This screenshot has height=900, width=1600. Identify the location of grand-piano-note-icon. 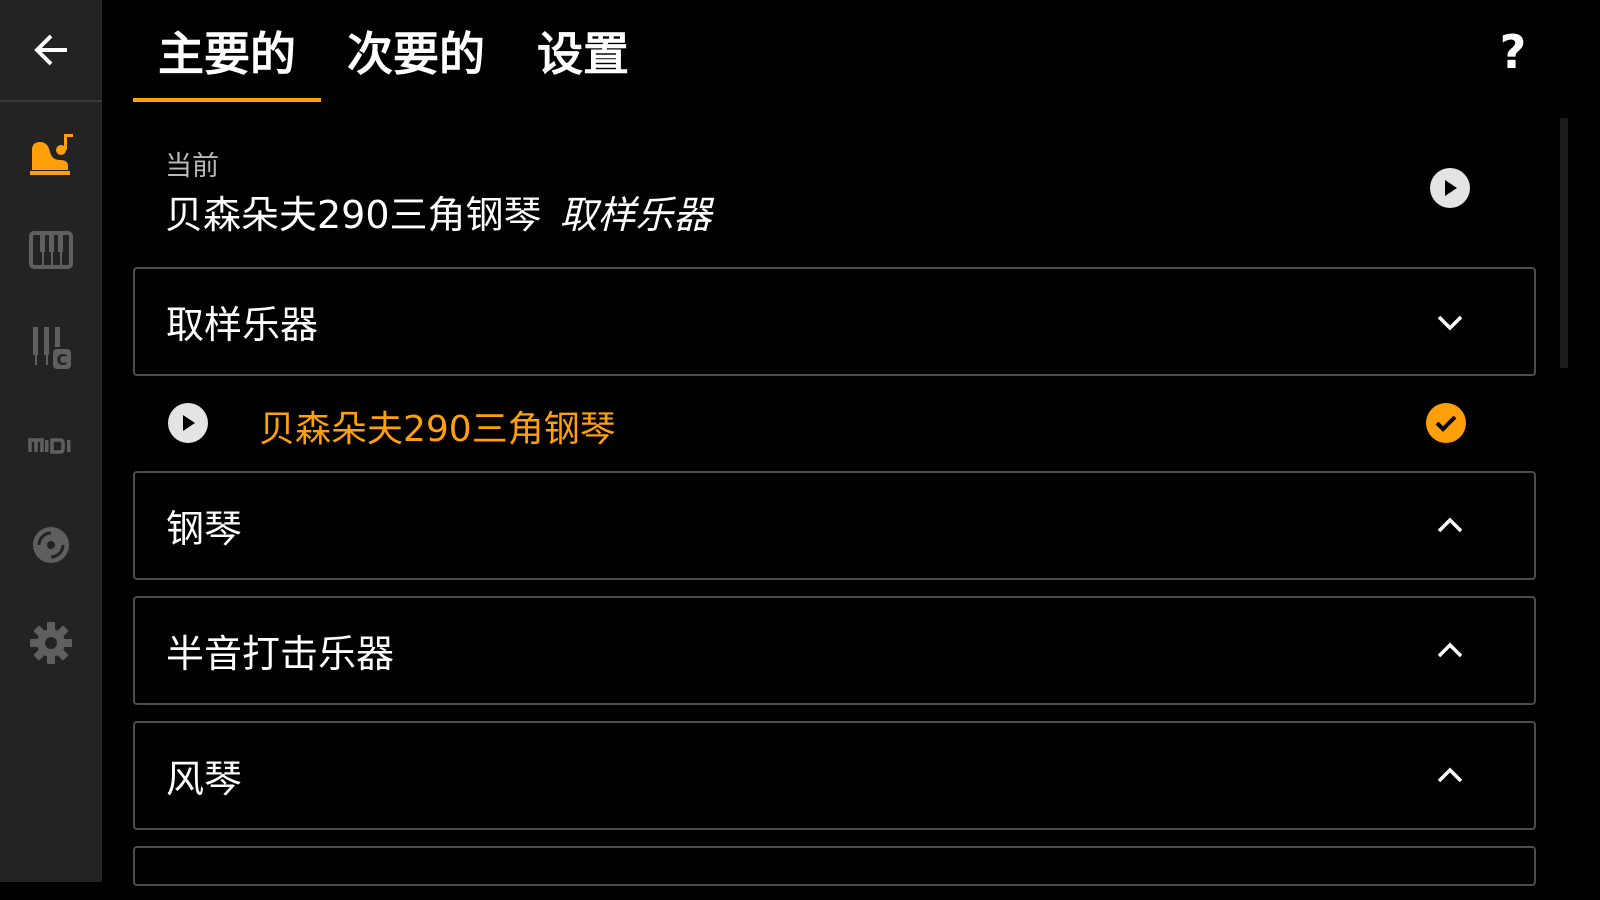
(51, 154).